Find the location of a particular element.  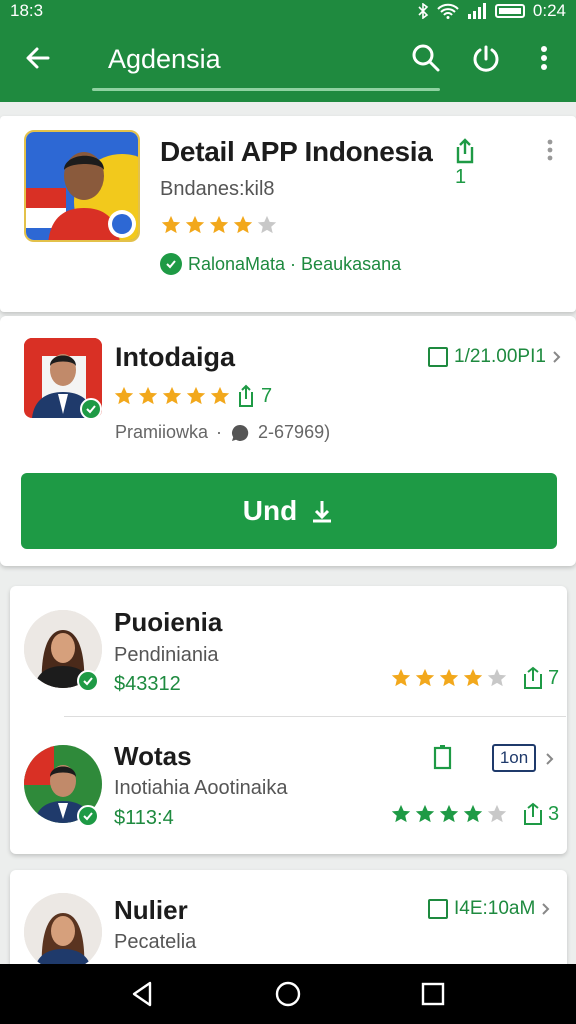

download-icon is located at coordinates (322, 512).